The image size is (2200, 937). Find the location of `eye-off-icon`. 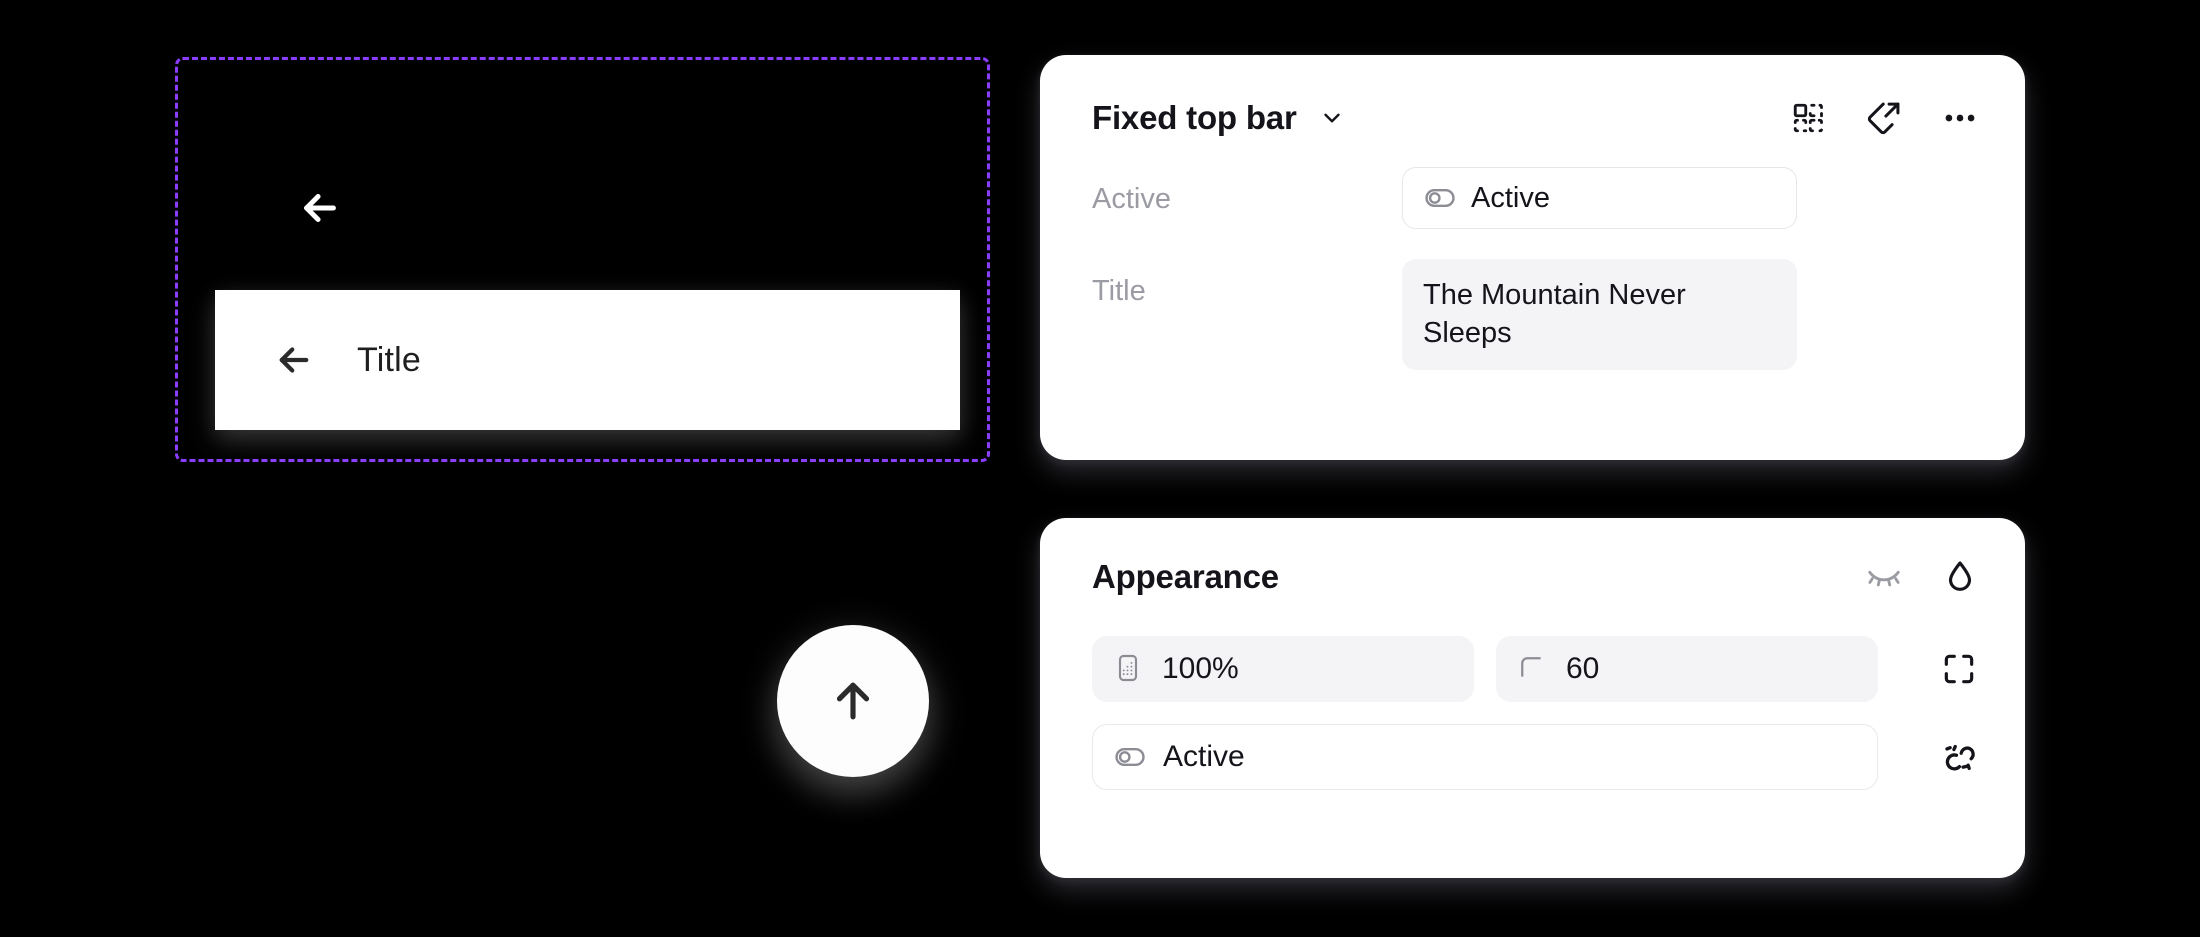

eye-off-icon is located at coordinates (1884, 577).